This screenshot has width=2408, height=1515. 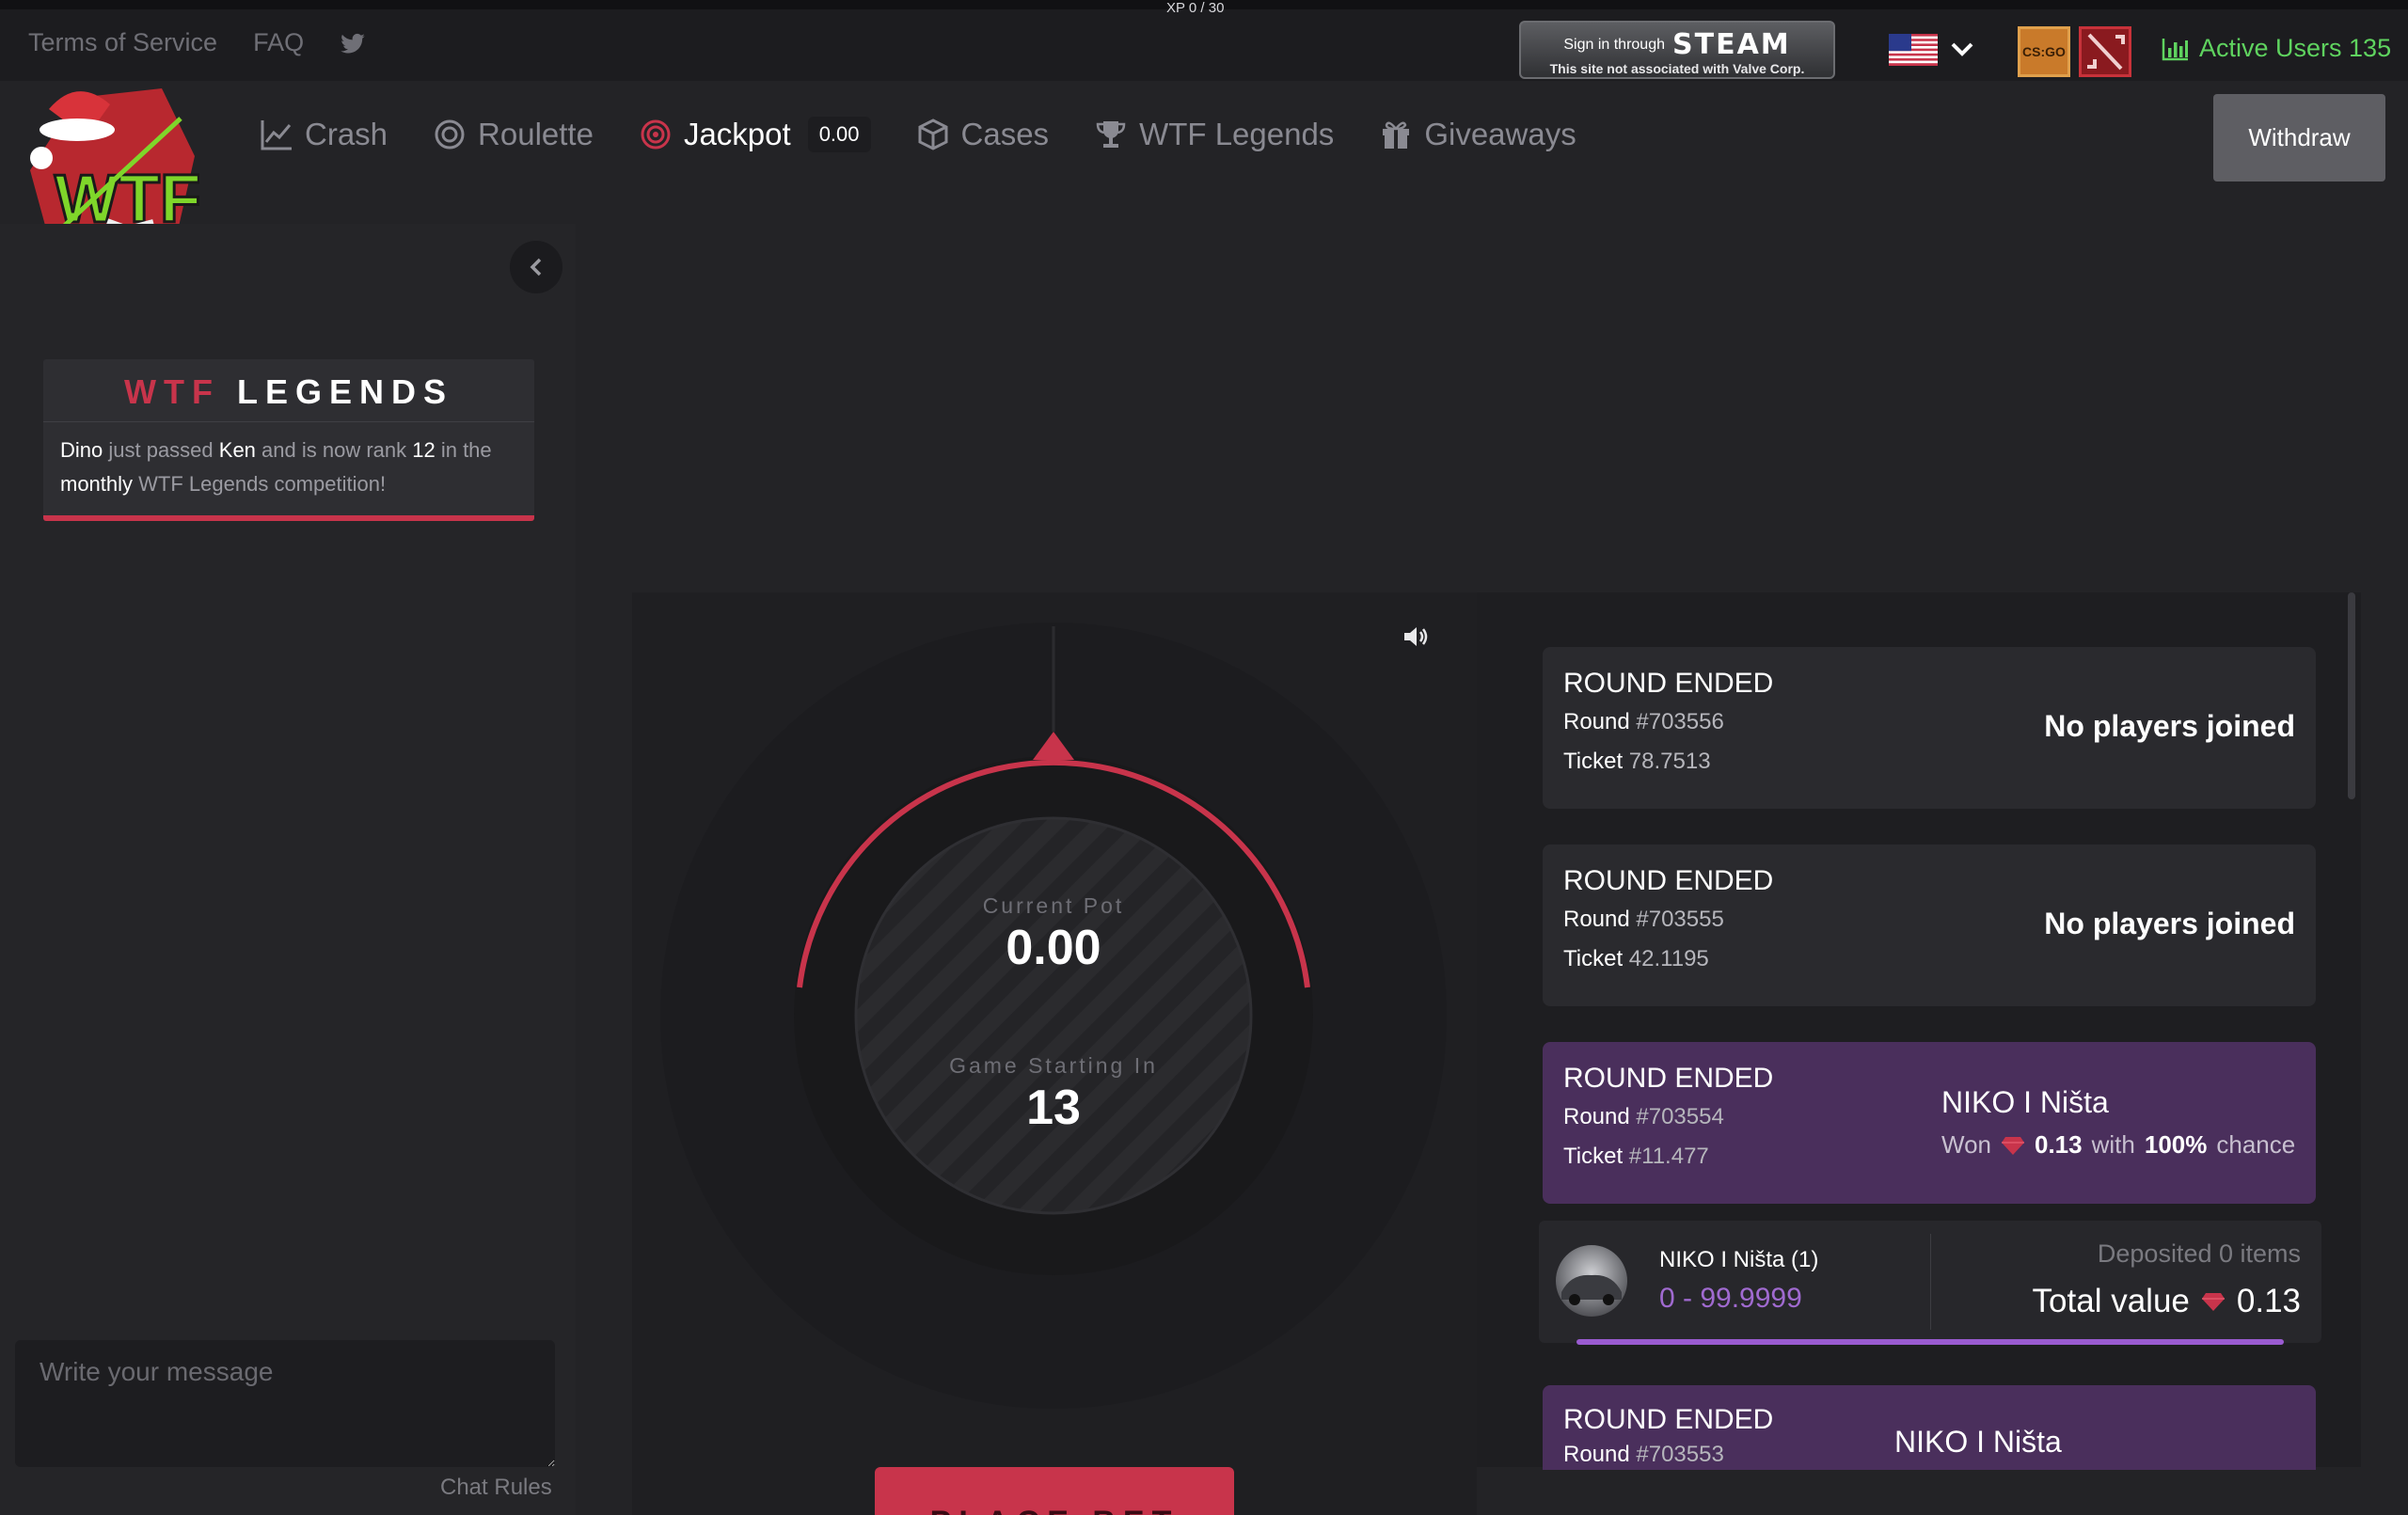 I want to click on win-chance: 100%, so click(x=2176, y=1144).